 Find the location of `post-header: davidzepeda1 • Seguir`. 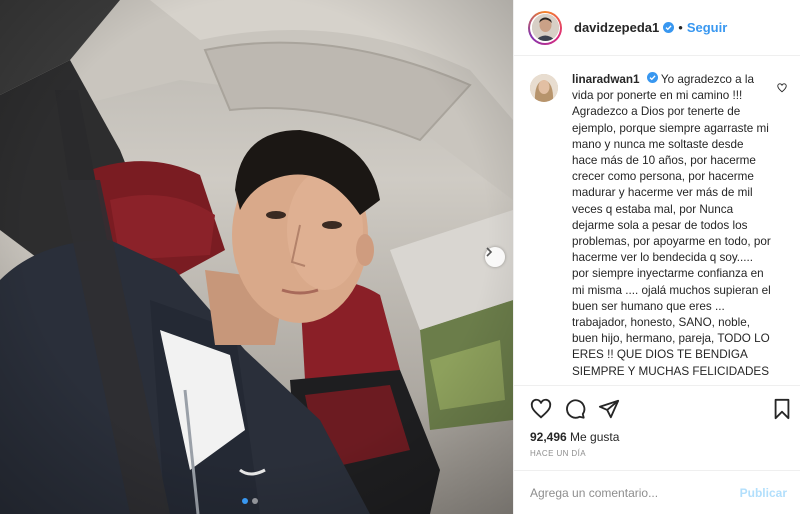

post-header: davidzepeda1 • Seguir is located at coordinates (657, 28).